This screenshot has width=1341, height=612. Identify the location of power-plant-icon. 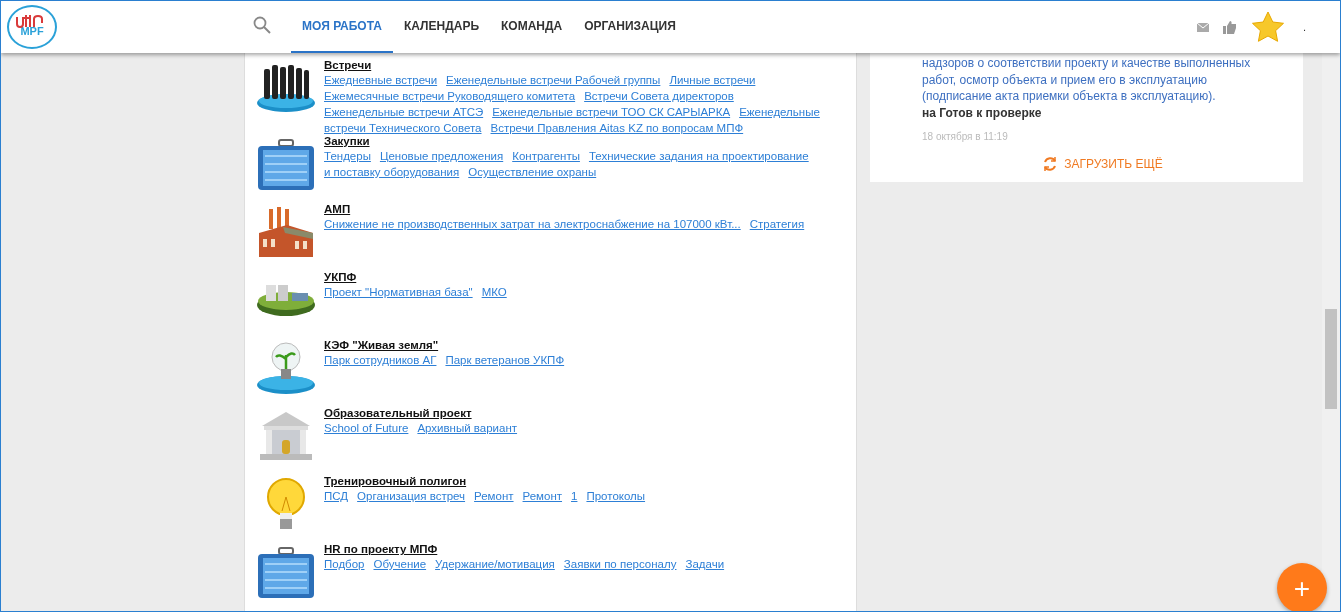
(286, 300).